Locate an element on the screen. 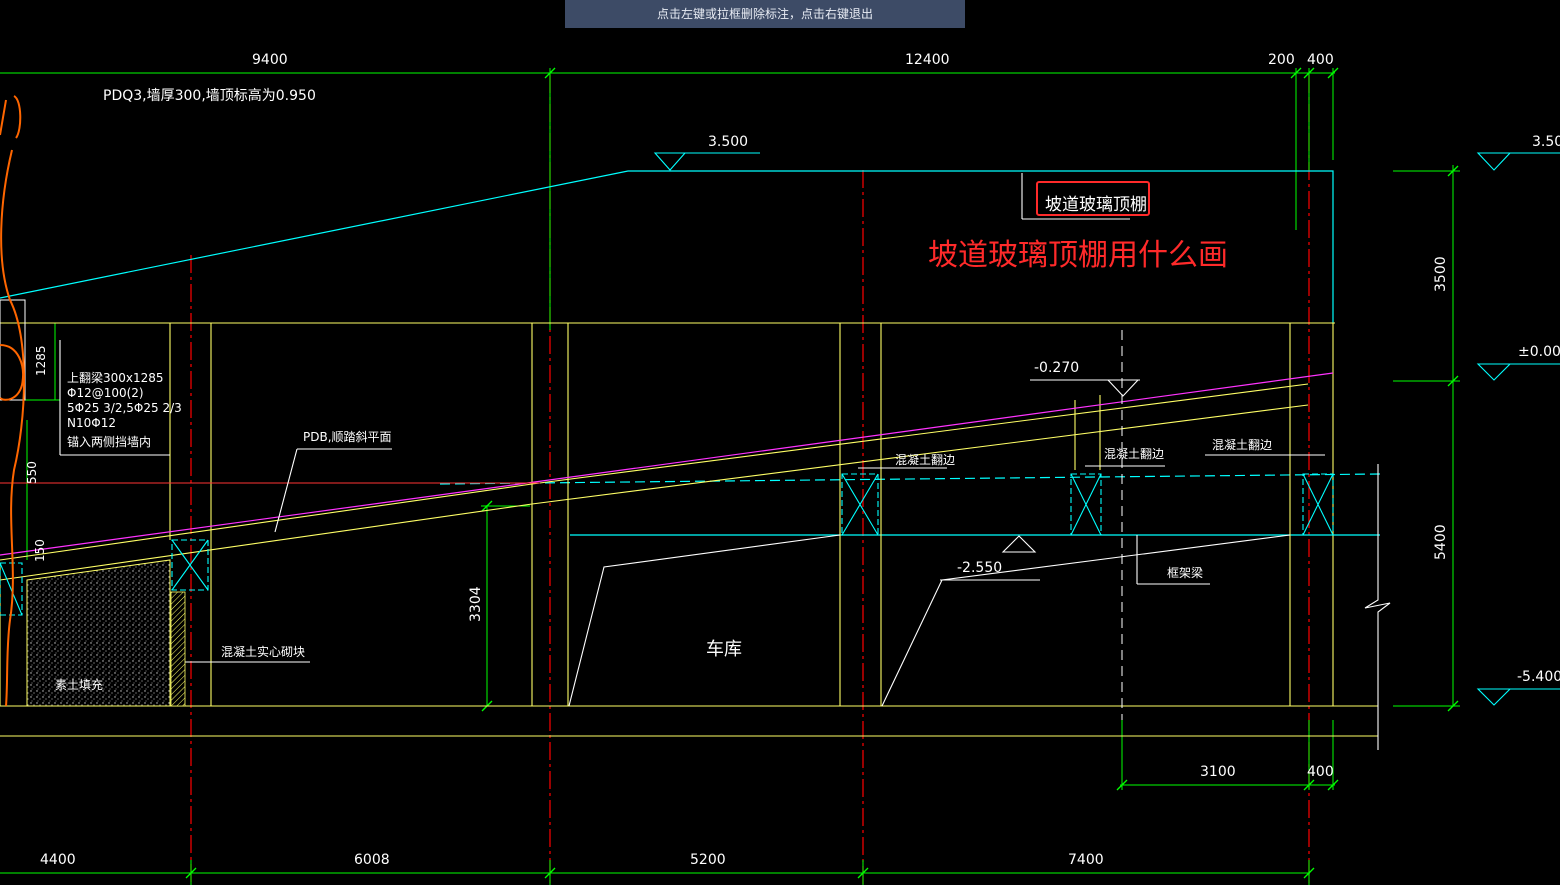 The image size is (1560, 885). question-annotation: 坡道玻璃顶棚用什么画 is located at coordinates (1078, 255).